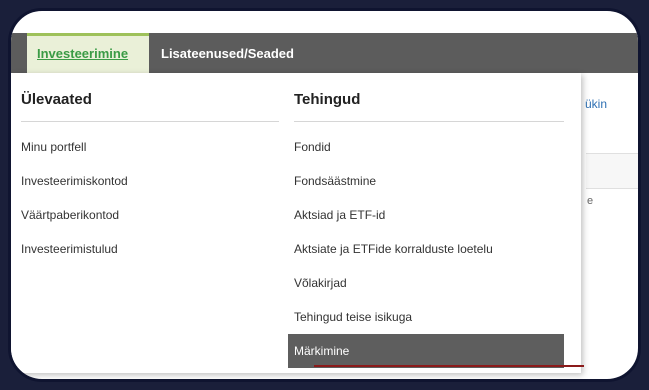  I want to click on menu-item-investeerimistulud: Investeerimistulud, so click(150, 249).